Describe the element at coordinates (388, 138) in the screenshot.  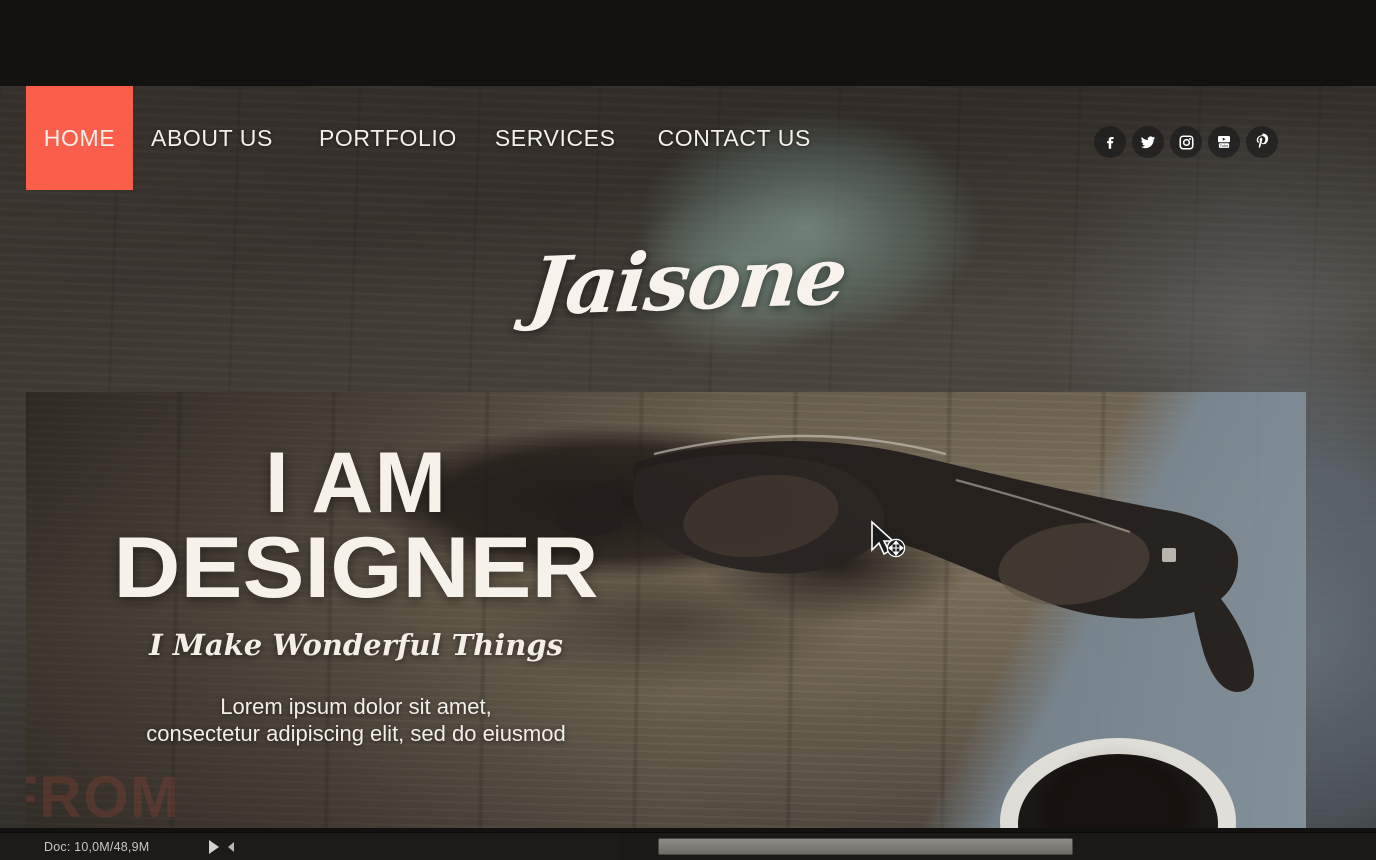
I see `nav-item-portfolio: PORTFOLIO` at that location.